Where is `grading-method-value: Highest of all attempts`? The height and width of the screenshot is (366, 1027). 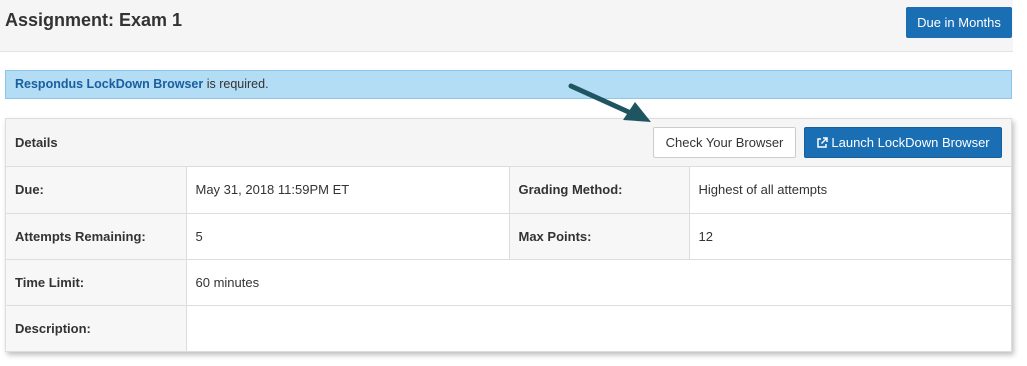 grading-method-value: Highest of all attempts is located at coordinates (850, 190).